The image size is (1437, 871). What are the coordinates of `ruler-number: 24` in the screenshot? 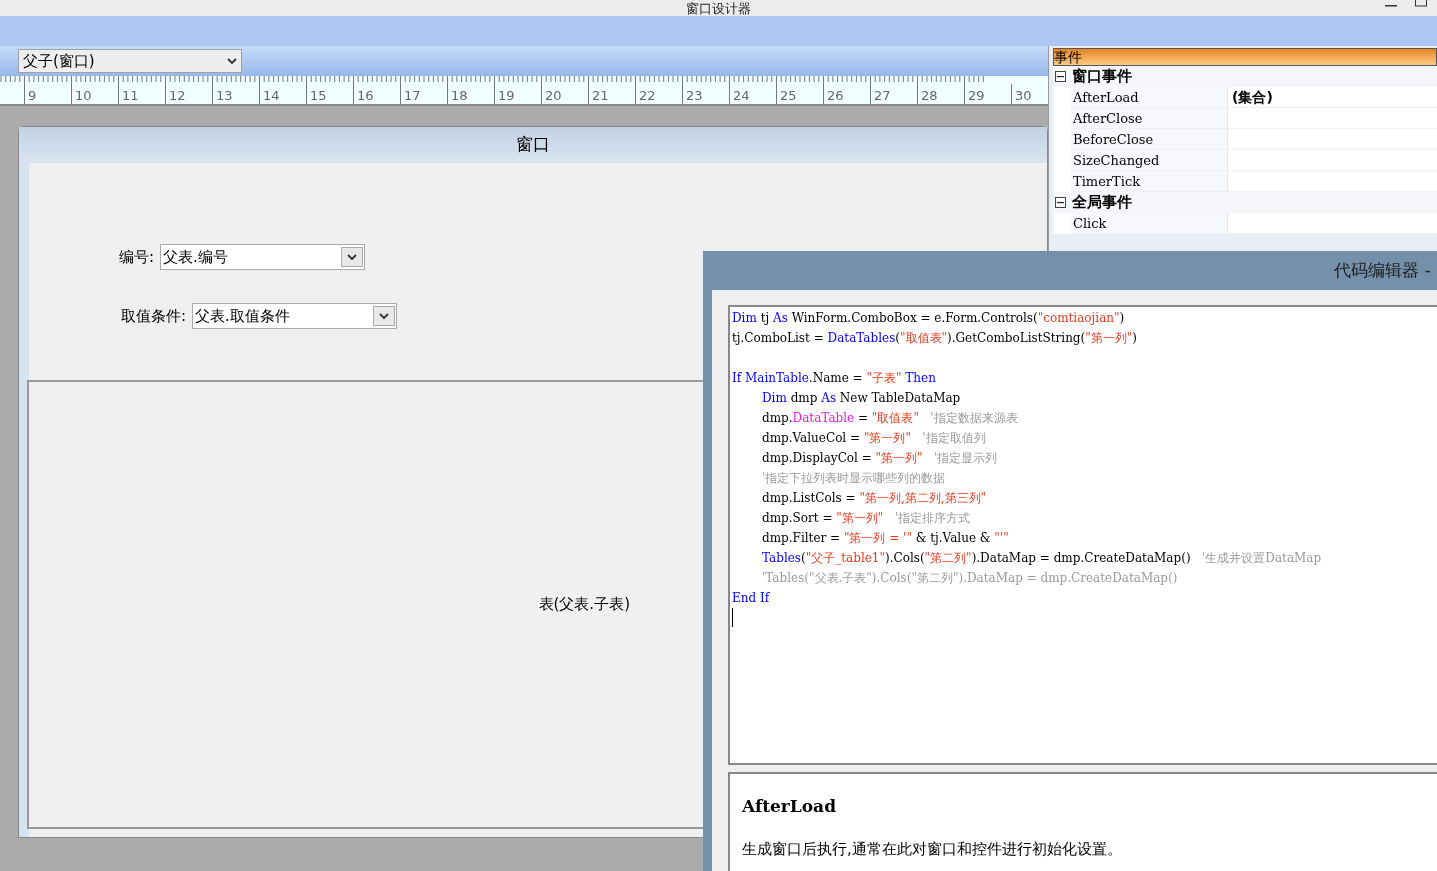 It's located at (741, 96).